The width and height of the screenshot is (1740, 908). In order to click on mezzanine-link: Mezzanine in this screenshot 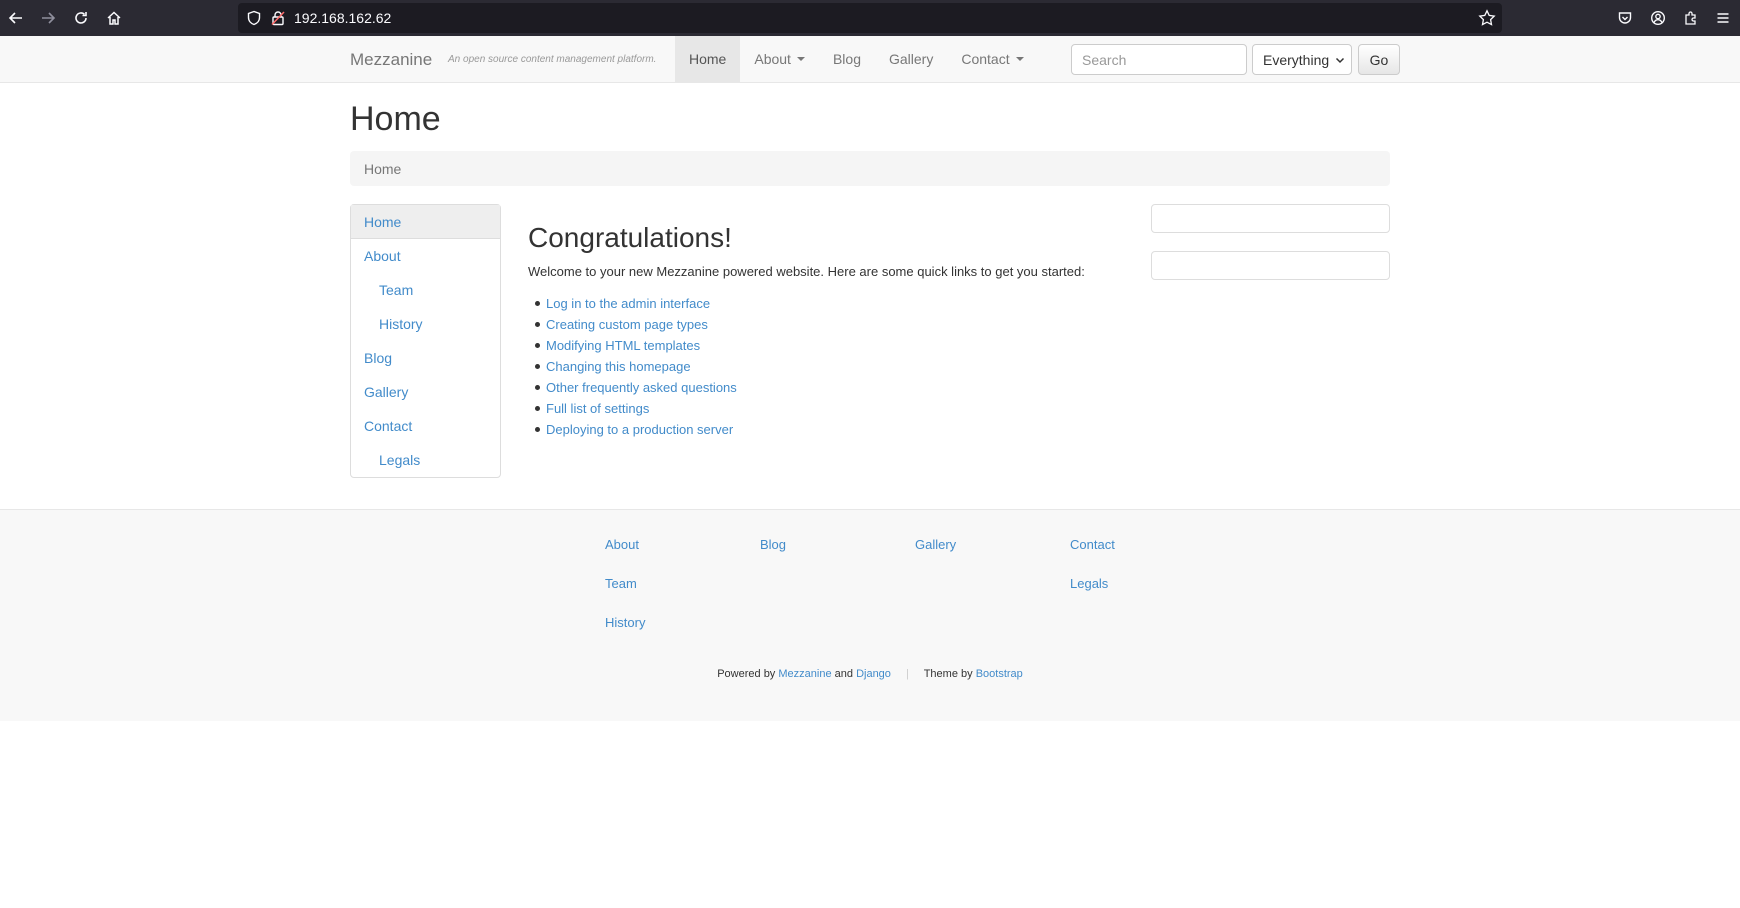, I will do `click(804, 674)`.